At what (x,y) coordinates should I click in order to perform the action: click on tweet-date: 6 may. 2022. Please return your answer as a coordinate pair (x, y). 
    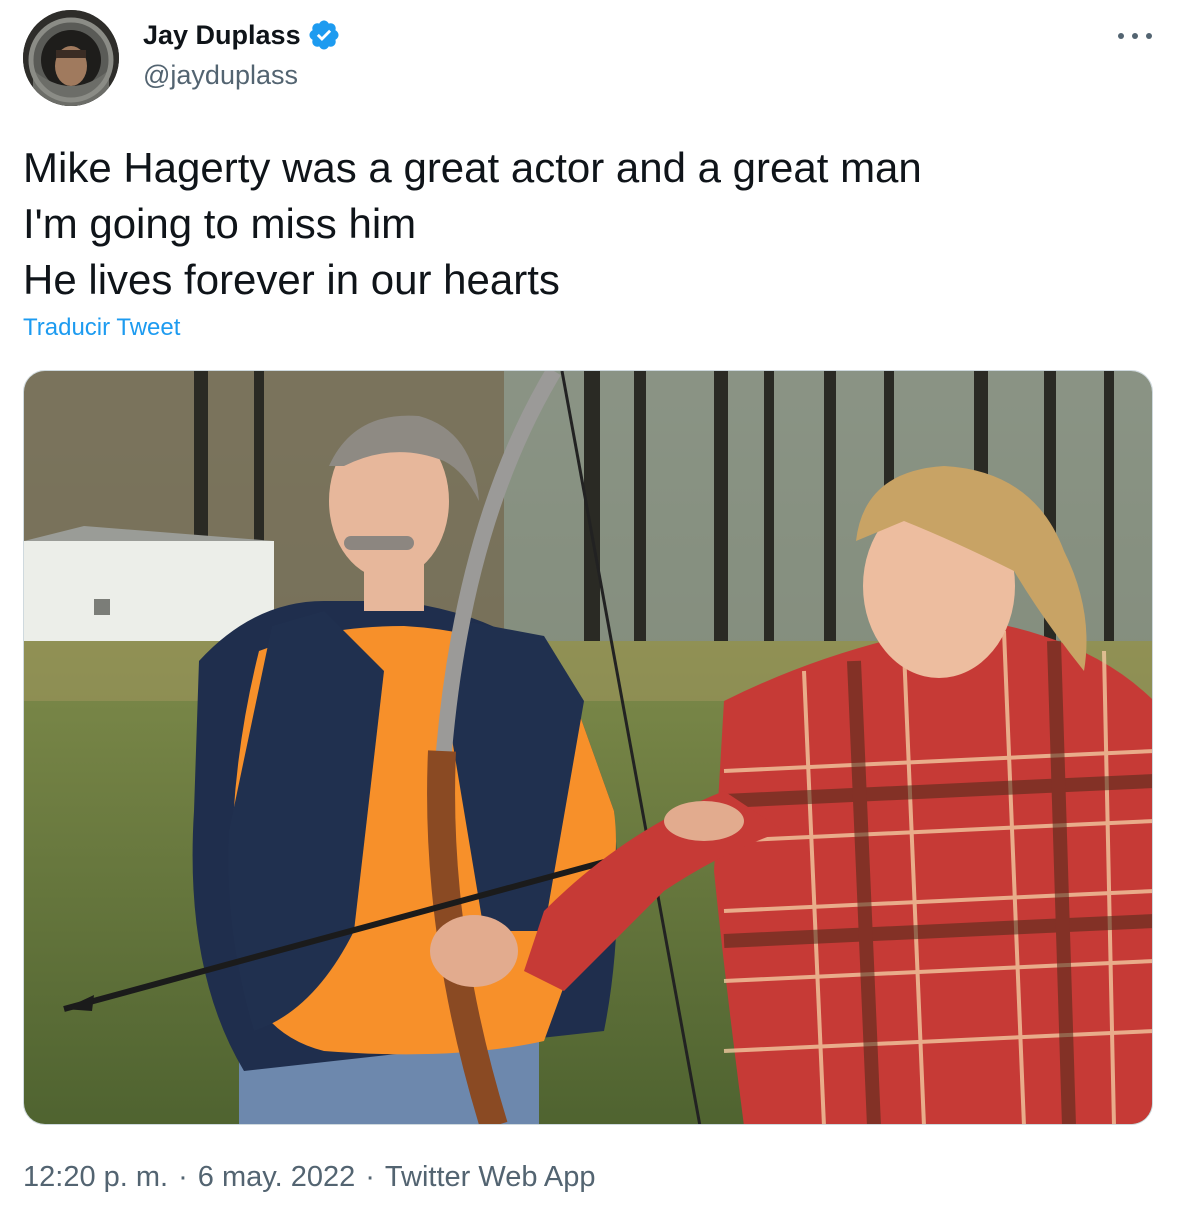
    Looking at the image, I should click on (276, 1177).